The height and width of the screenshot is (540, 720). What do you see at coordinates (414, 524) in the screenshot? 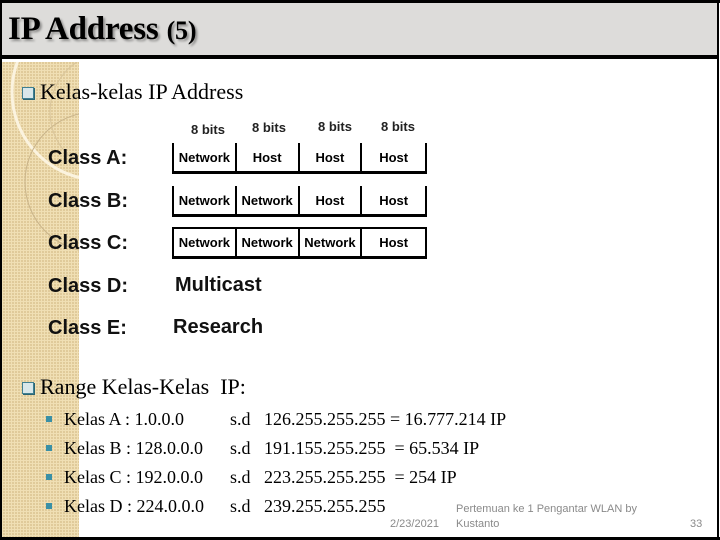
I see `footer-date: 2/23/2021` at bounding box center [414, 524].